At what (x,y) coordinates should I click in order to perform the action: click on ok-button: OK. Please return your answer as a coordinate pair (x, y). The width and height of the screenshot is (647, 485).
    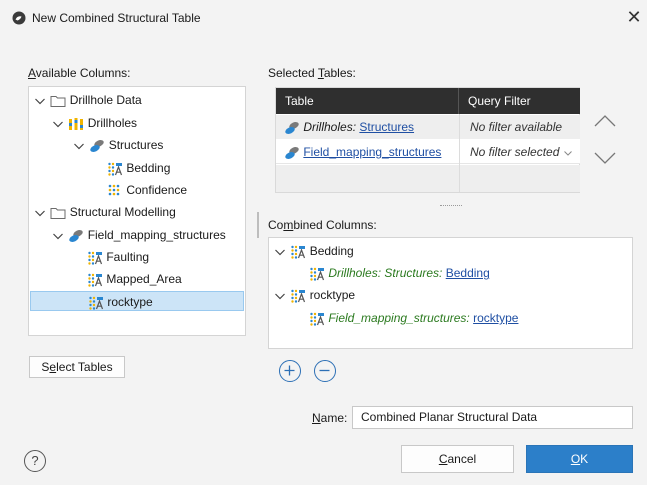
    Looking at the image, I should click on (579, 459).